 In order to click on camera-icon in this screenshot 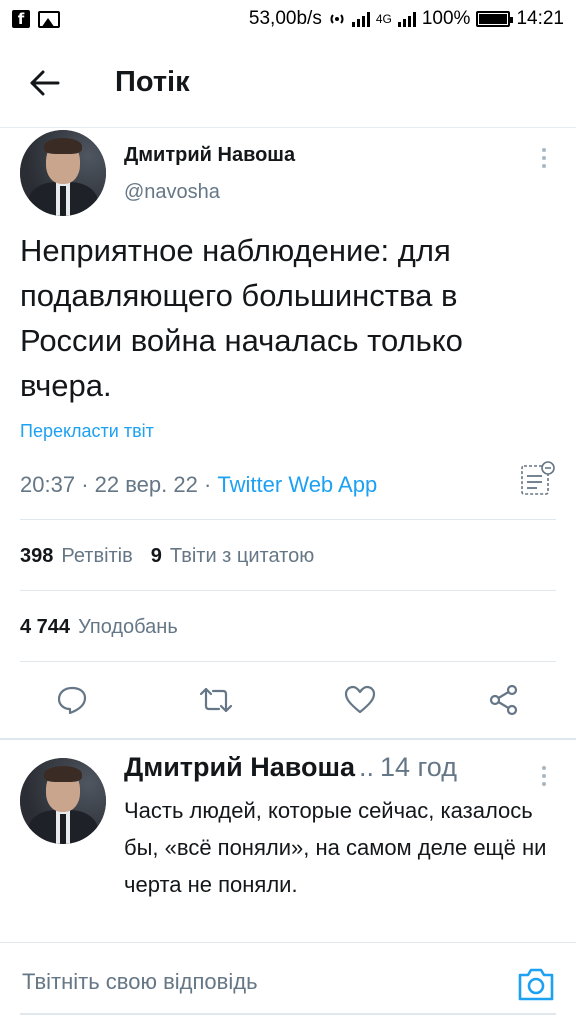, I will do `click(536, 984)`.